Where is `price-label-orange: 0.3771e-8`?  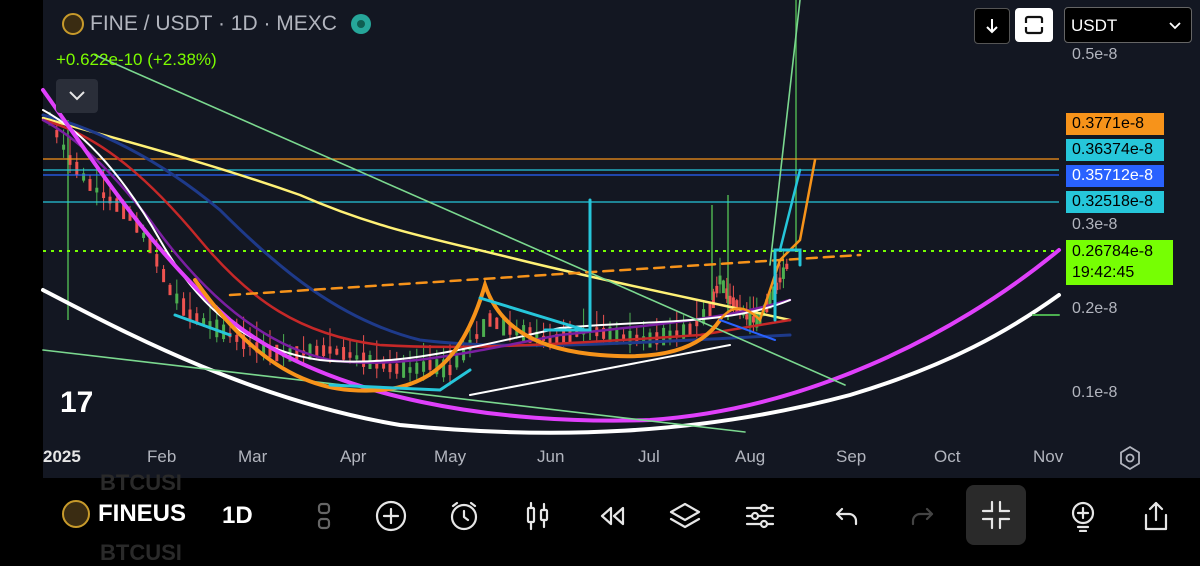
price-label-orange: 0.3771e-8 is located at coordinates (1115, 124).